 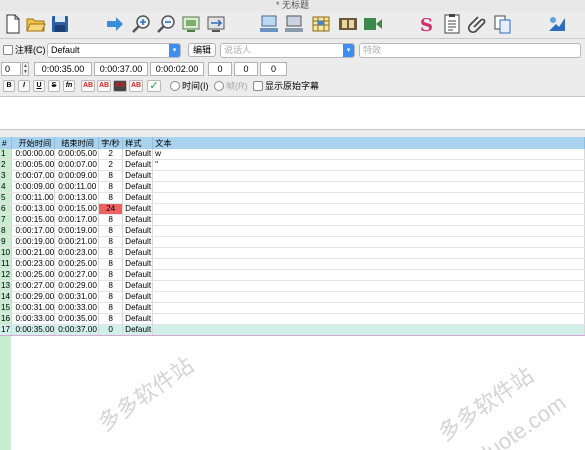 I want to click on cps-cell: 2, so click(x=111, y=154).